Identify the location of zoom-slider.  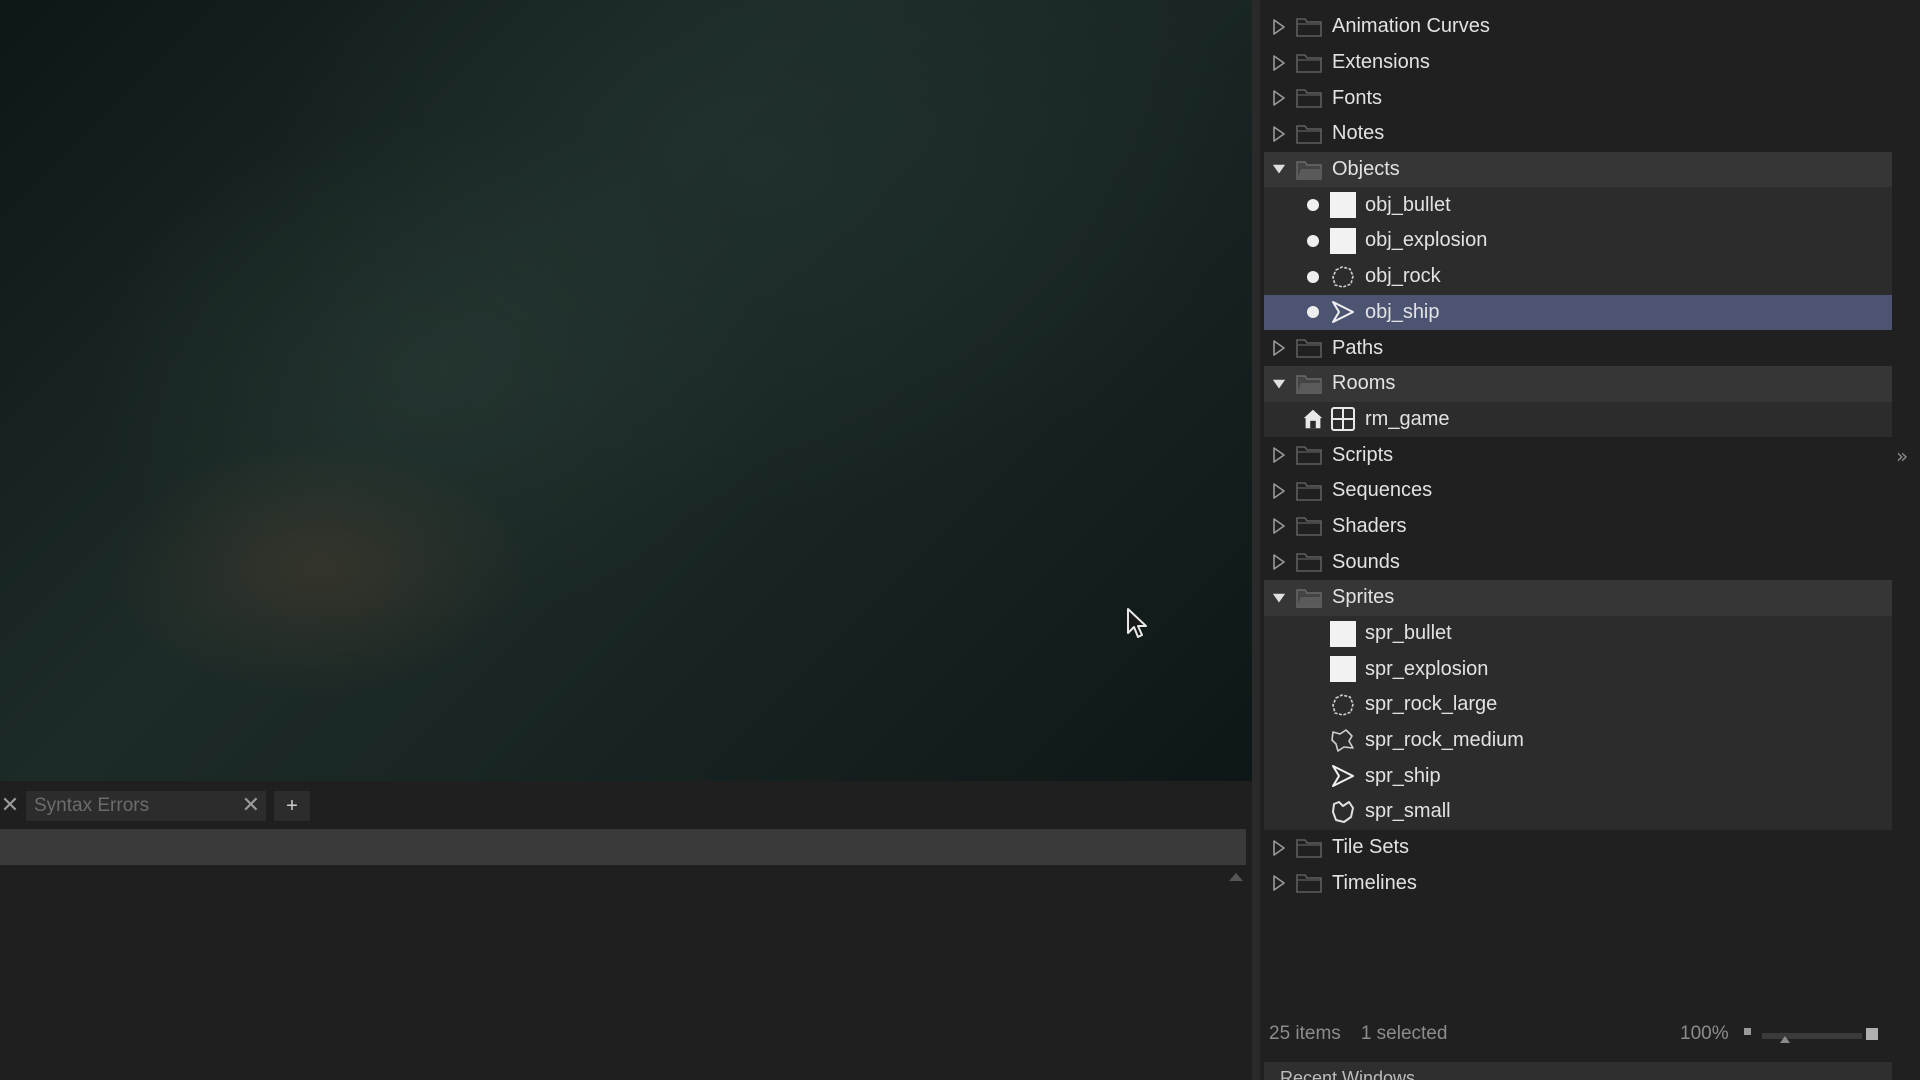
(1812, 1035).